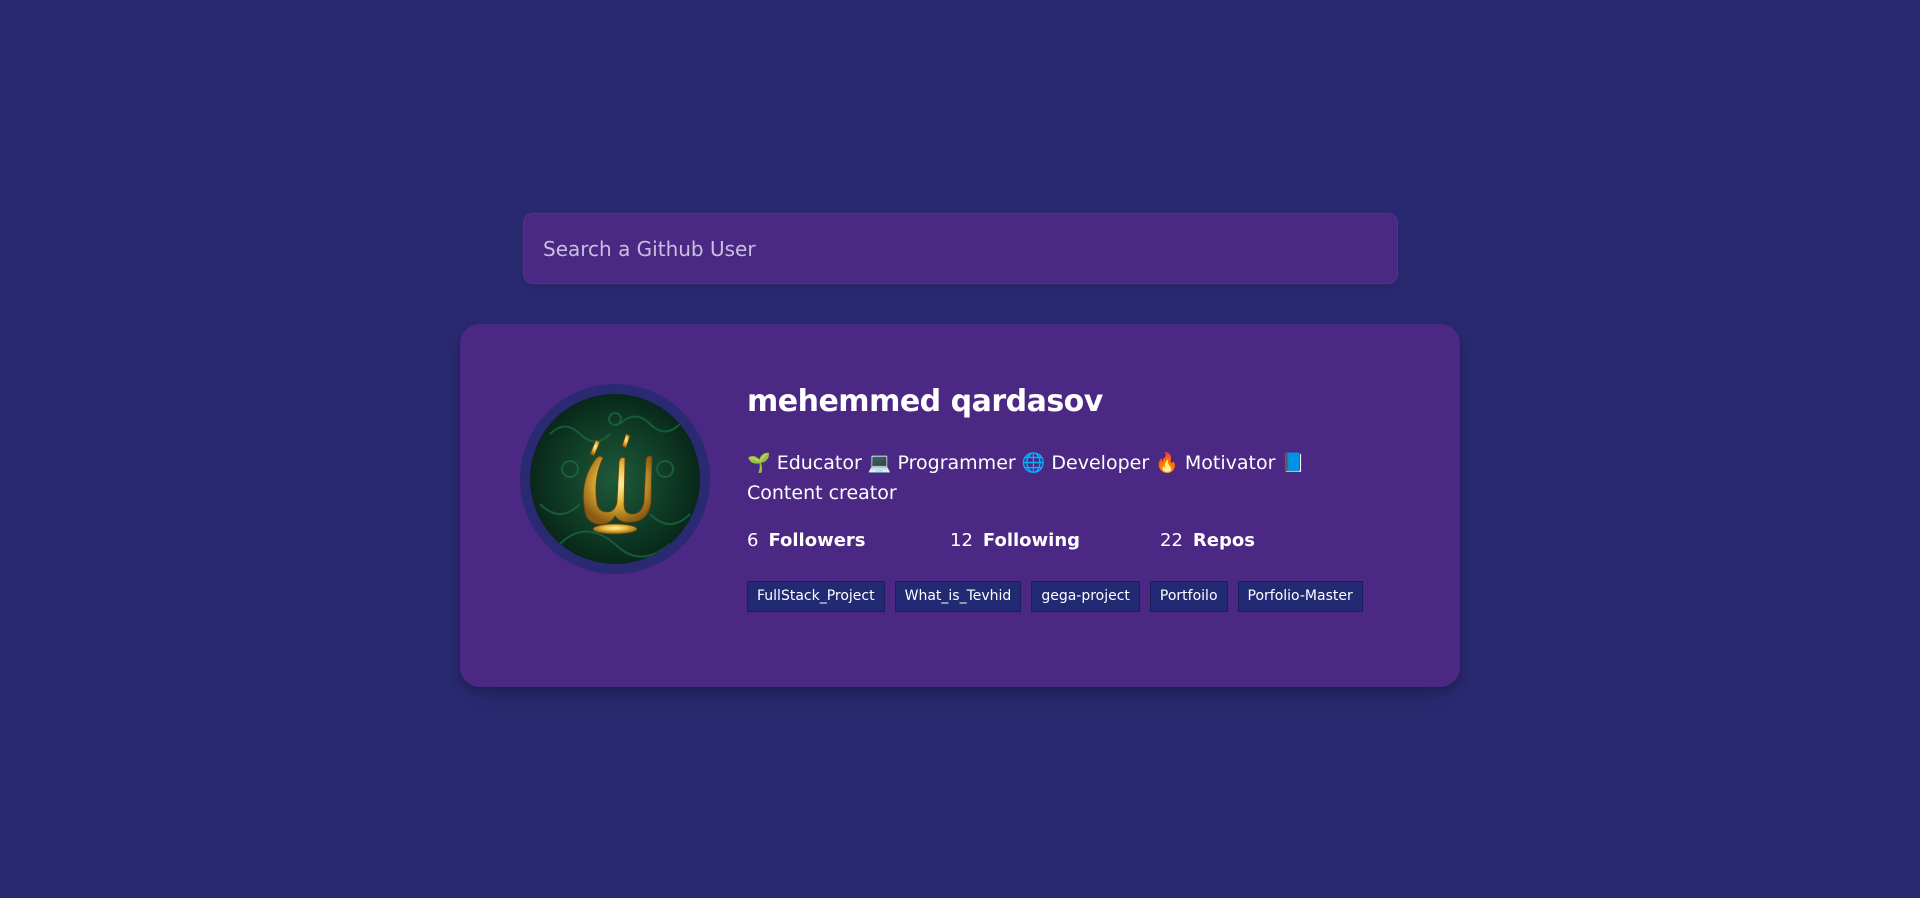 Image resolution: width=1920 pixels, height=898 pixels. Describe the element at coordinates (816, 596) in the screenshot. I see `repo-link: FullStack_Project` at that location.